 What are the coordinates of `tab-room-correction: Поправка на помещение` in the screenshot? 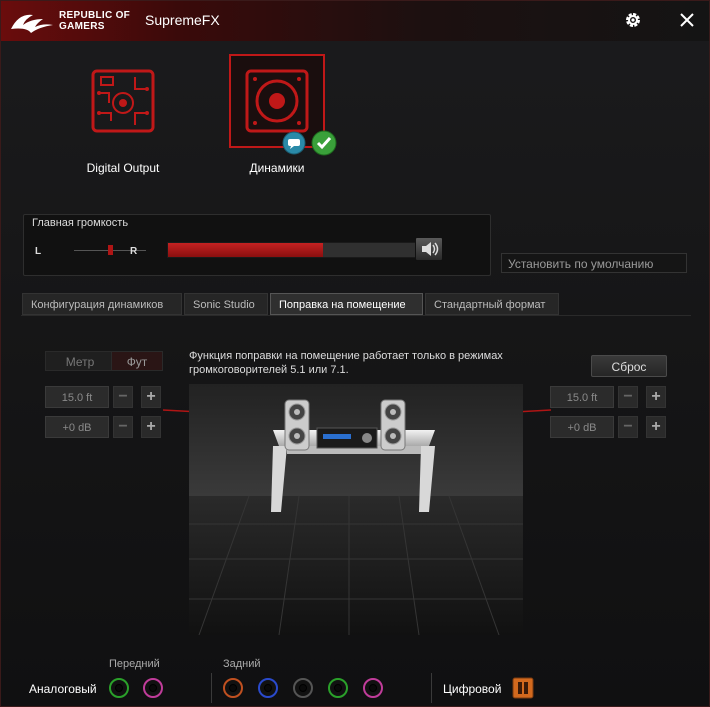 It's located at (346, 304).